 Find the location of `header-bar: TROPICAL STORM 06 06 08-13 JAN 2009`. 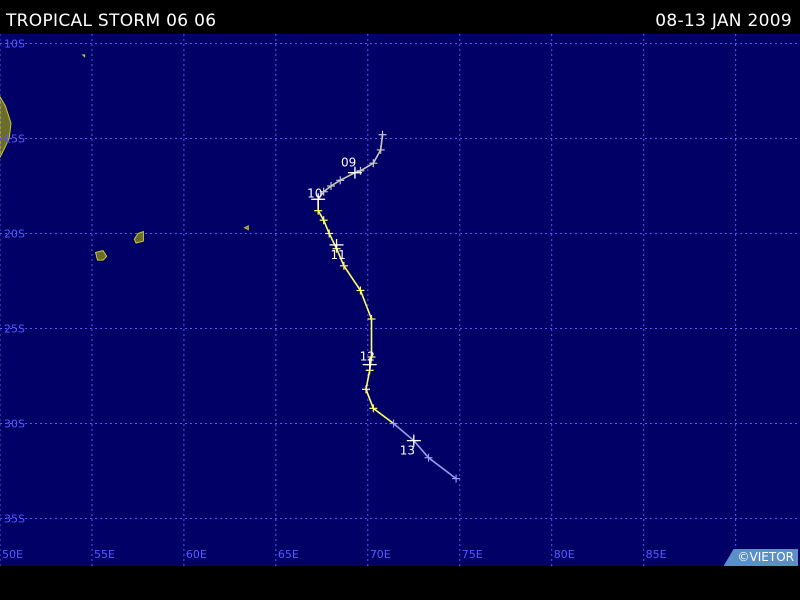

header-bar: TROPICAL STORM 06 06 08-13 JAN 2009 is located at coordinates (400, 17).